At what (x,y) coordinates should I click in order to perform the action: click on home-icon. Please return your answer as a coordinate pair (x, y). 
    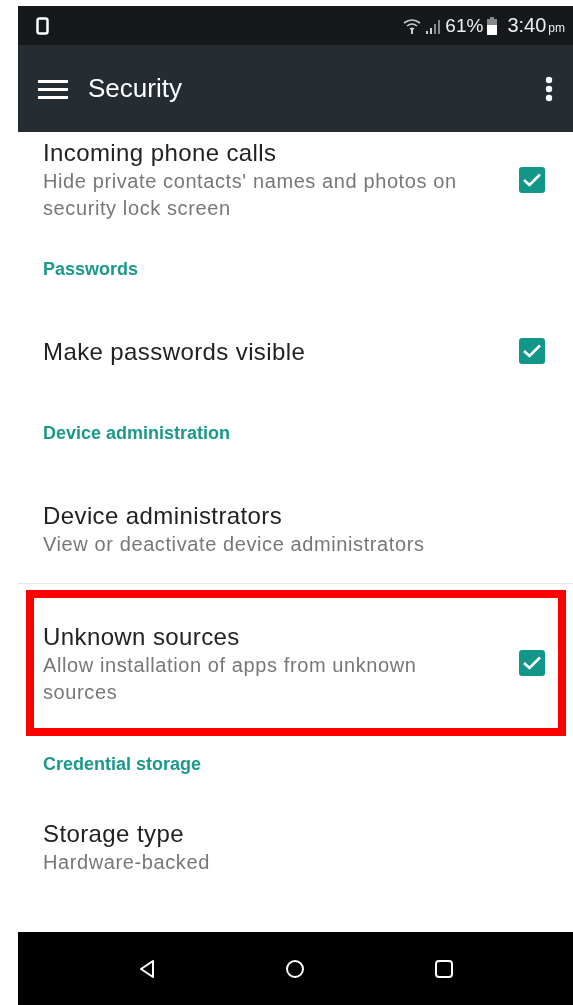
    Looking at the image, I should click on (294, 968).